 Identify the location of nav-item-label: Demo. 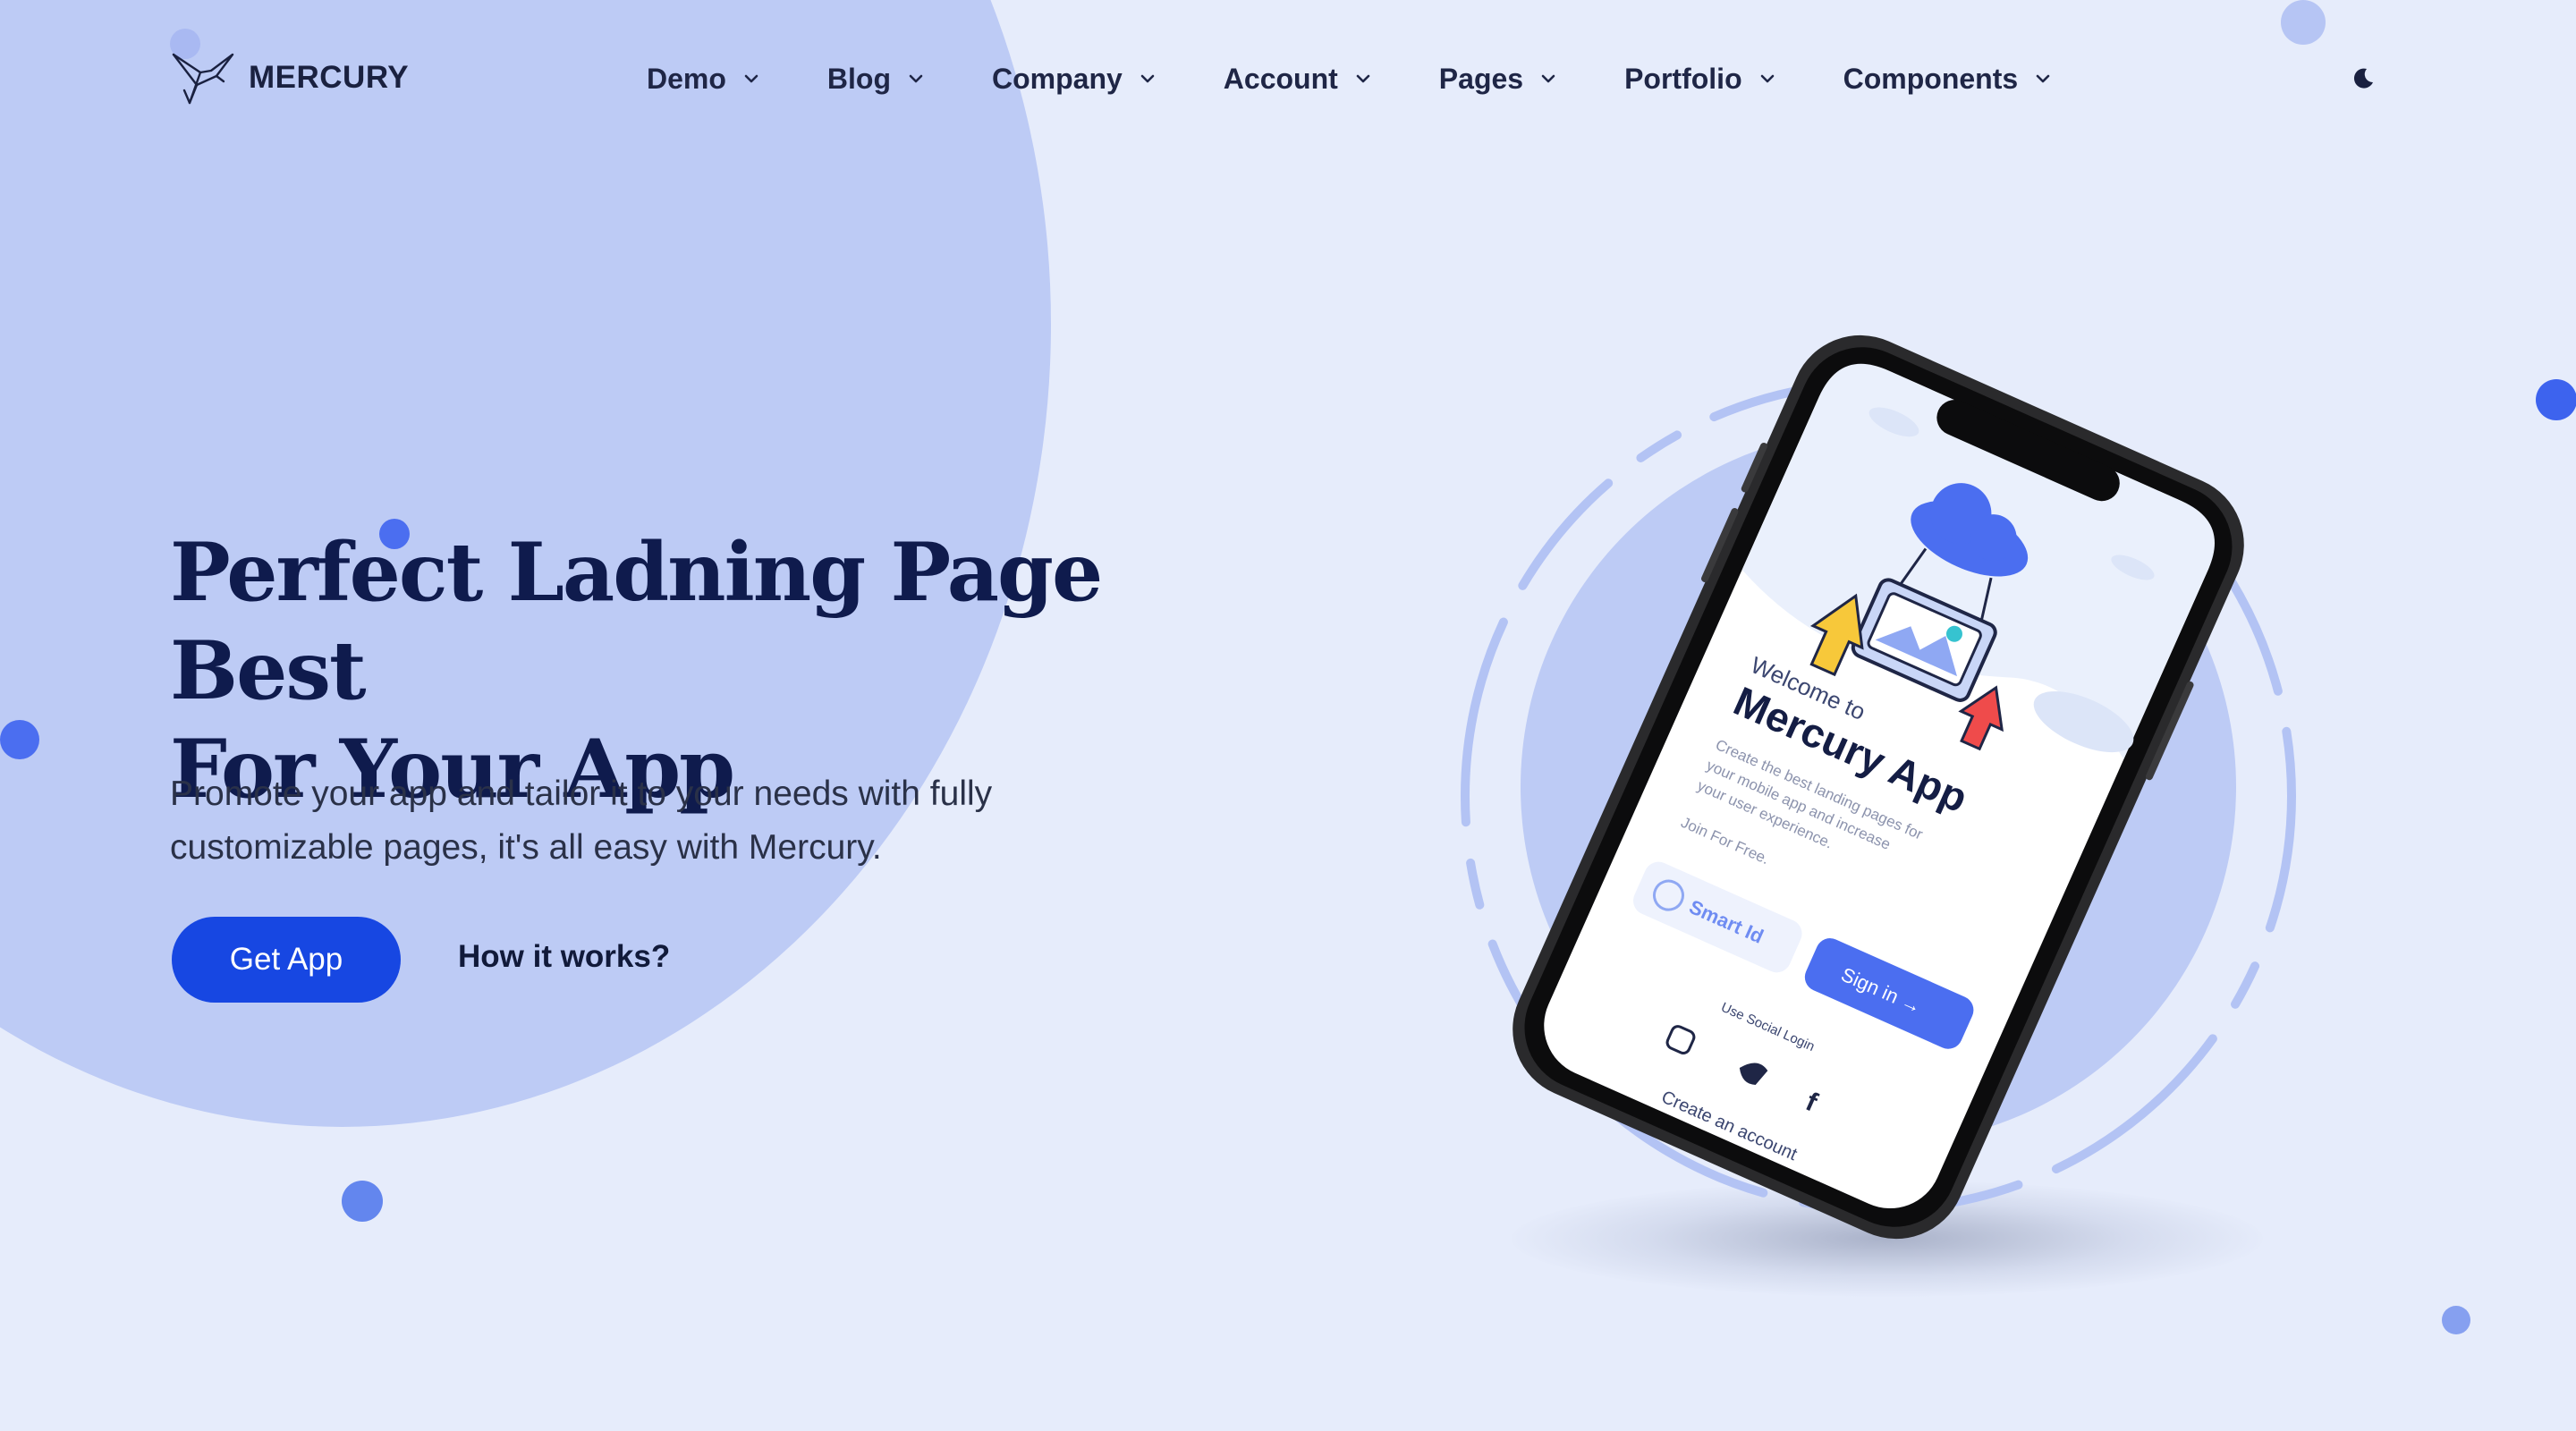
(686, 78).